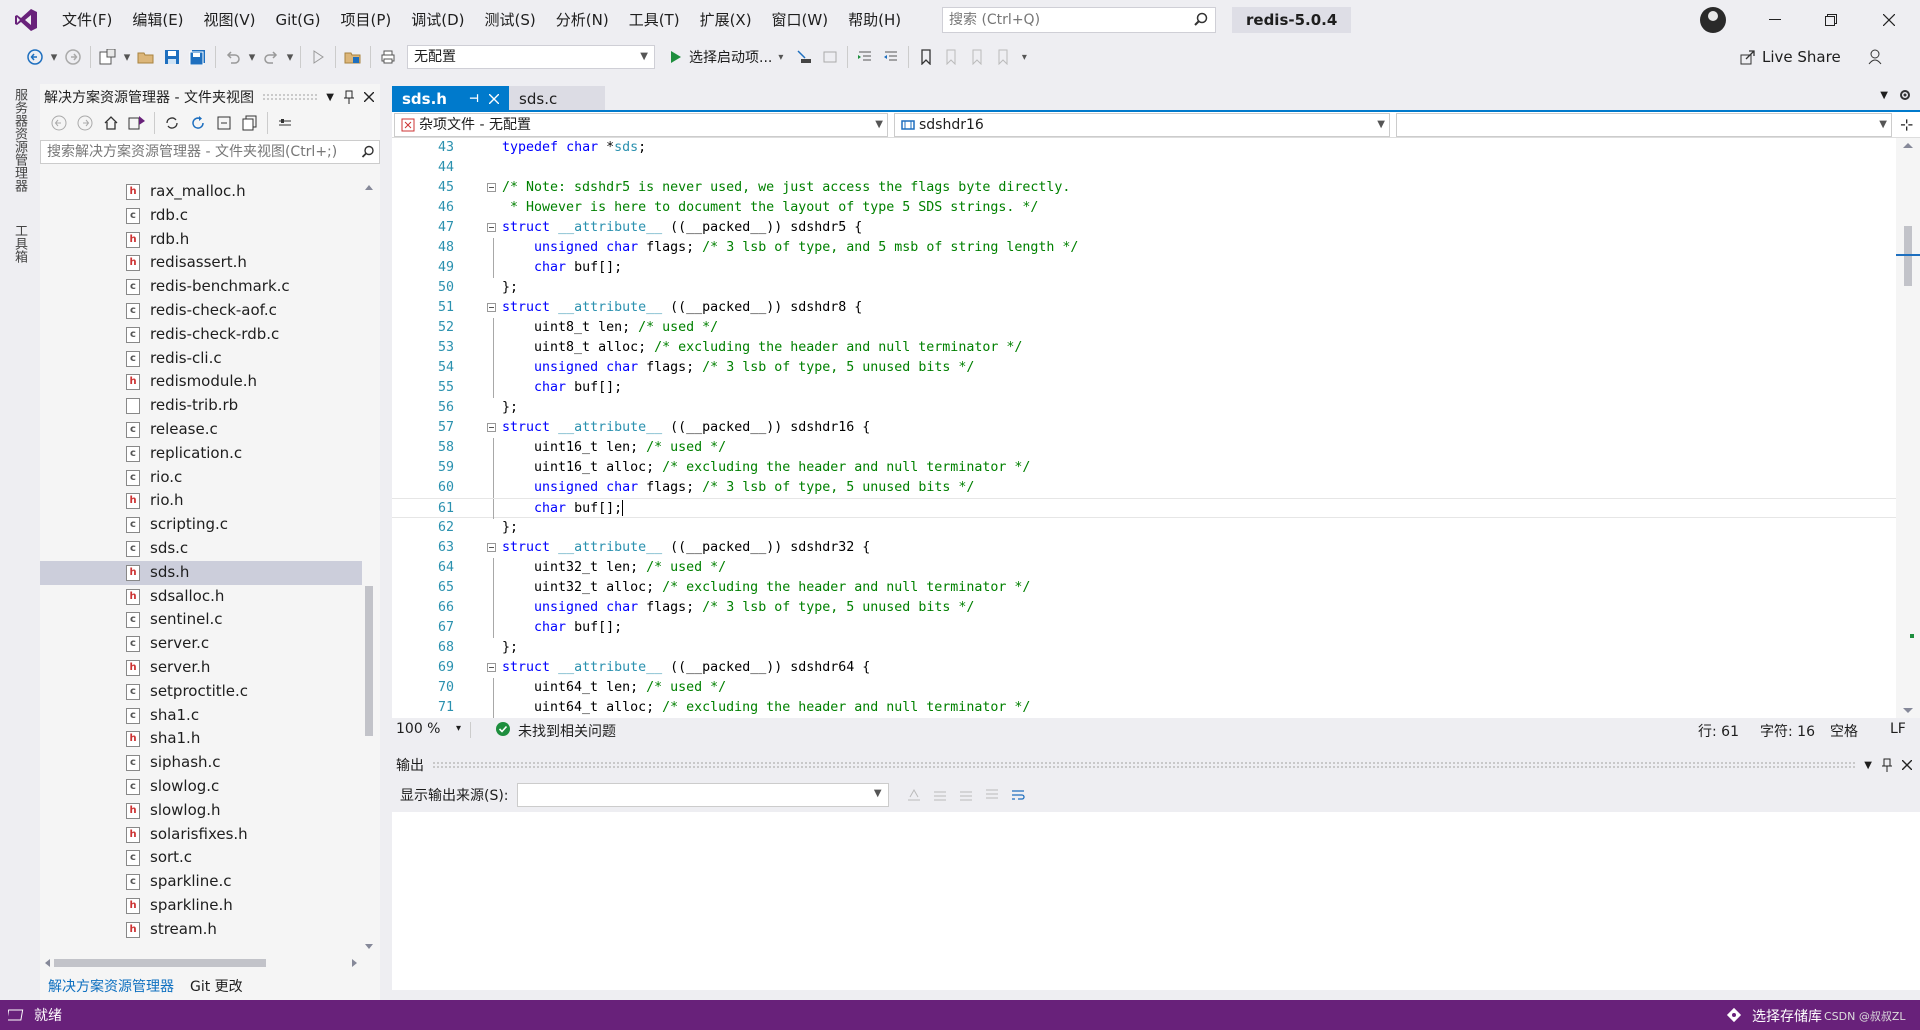  I want to click on file-tree-item: redis-trib.rb, so click(201, 406).